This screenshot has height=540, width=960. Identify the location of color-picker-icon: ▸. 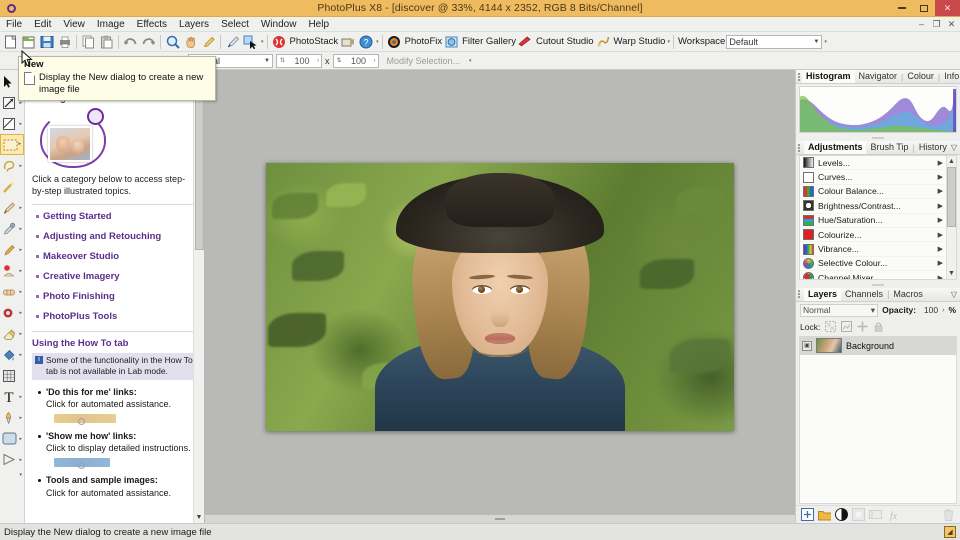
(12, 228).